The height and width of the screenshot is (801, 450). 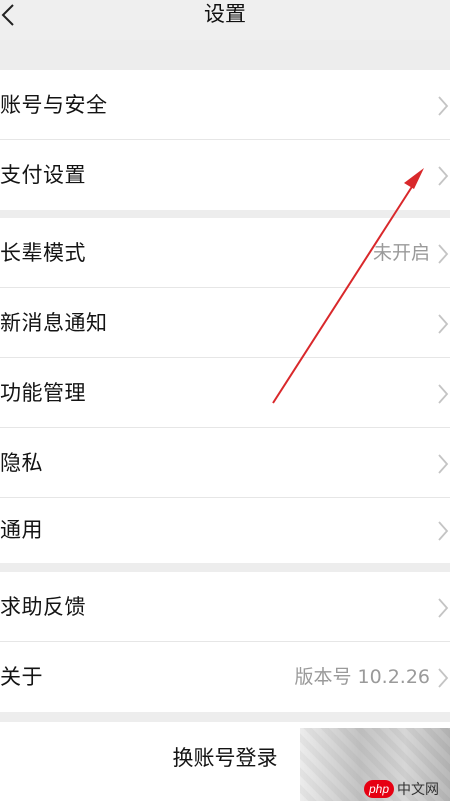 I want to click on settings-item-value: 未开启, so click(x=401, y=253).